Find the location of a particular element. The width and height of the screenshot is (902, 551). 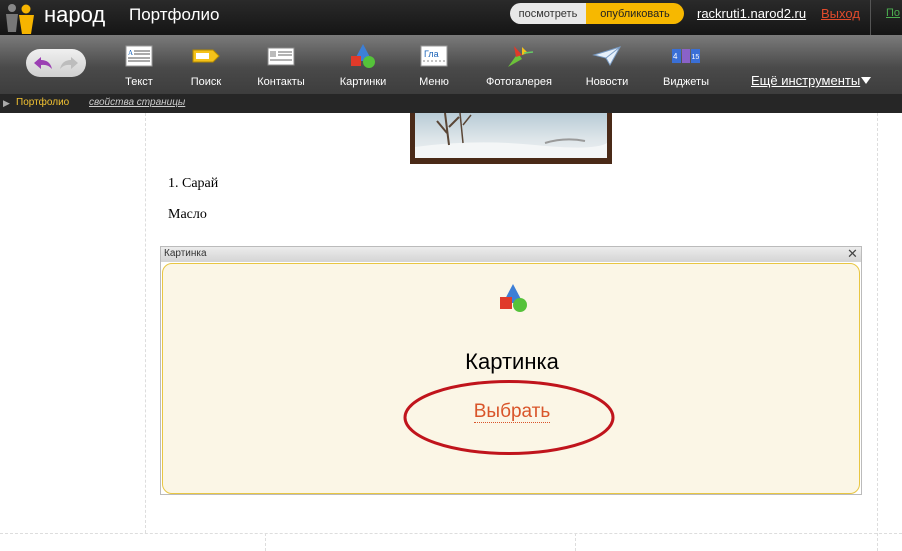

tool-contacts: Контакты is located at coordinates (281, 64).